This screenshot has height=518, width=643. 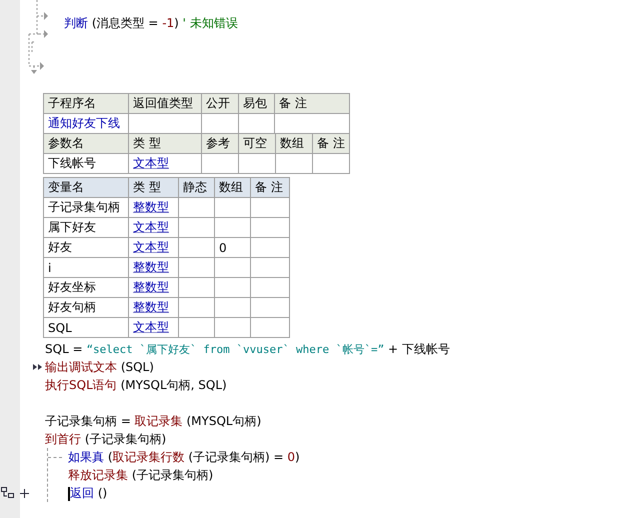 What do you see at coordinates (141, 475) in the screenshot?
I see `code-line: 释放记录集 (子记录集句柄)` at bounding box center [141, 475].